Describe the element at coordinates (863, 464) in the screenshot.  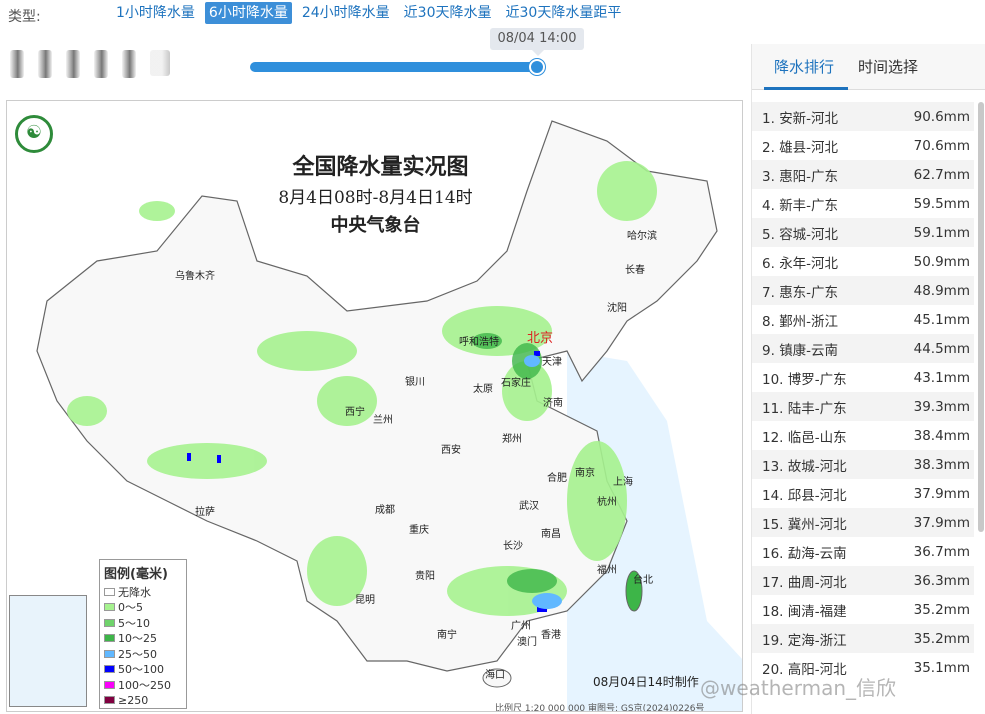
I see `ranking-row: 13. 故城-河北 38.3mm` at that location.